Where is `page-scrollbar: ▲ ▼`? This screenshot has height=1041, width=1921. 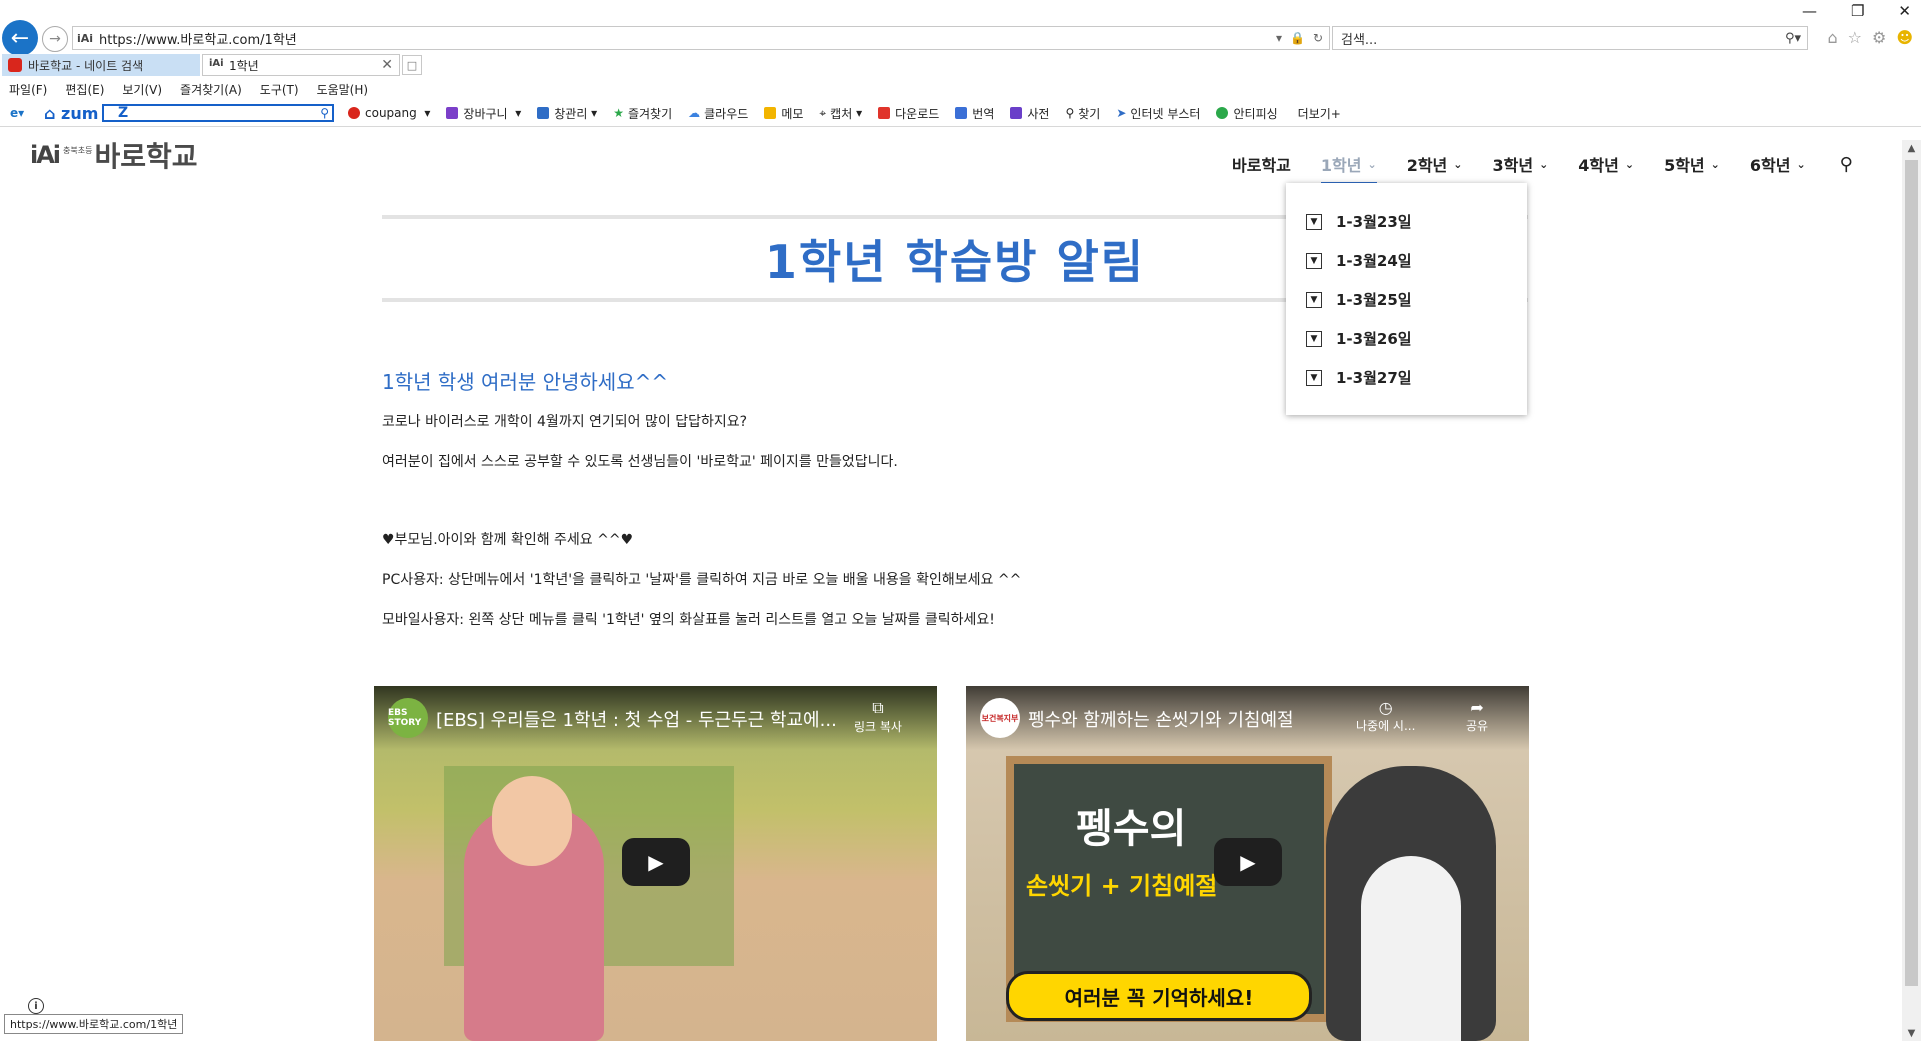
page-scrollbar: ▲ ▼ is located at coordinates (1911, 590).